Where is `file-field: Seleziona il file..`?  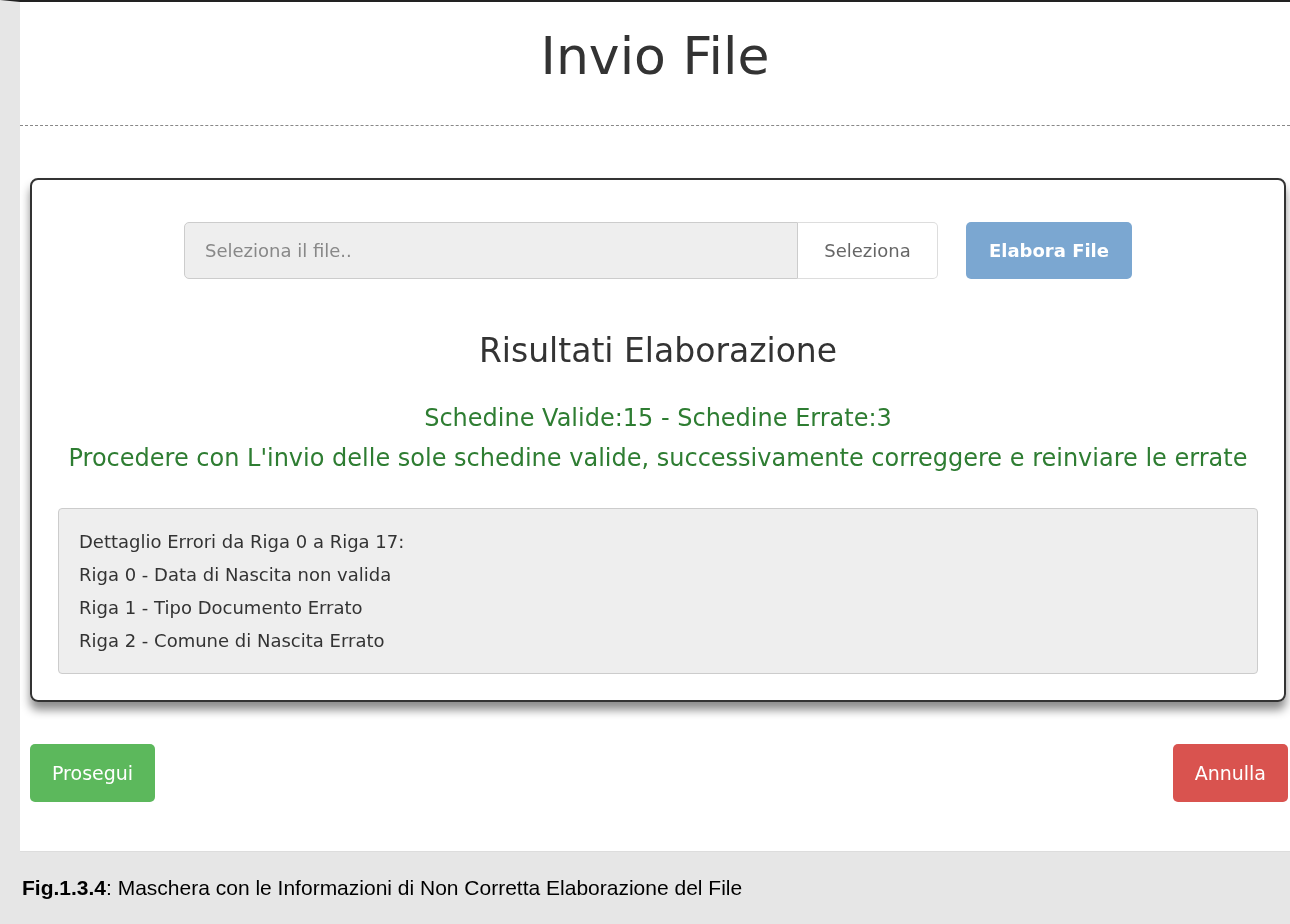
file-field: Seleziona il file.. is located at coordinates (491, 250).